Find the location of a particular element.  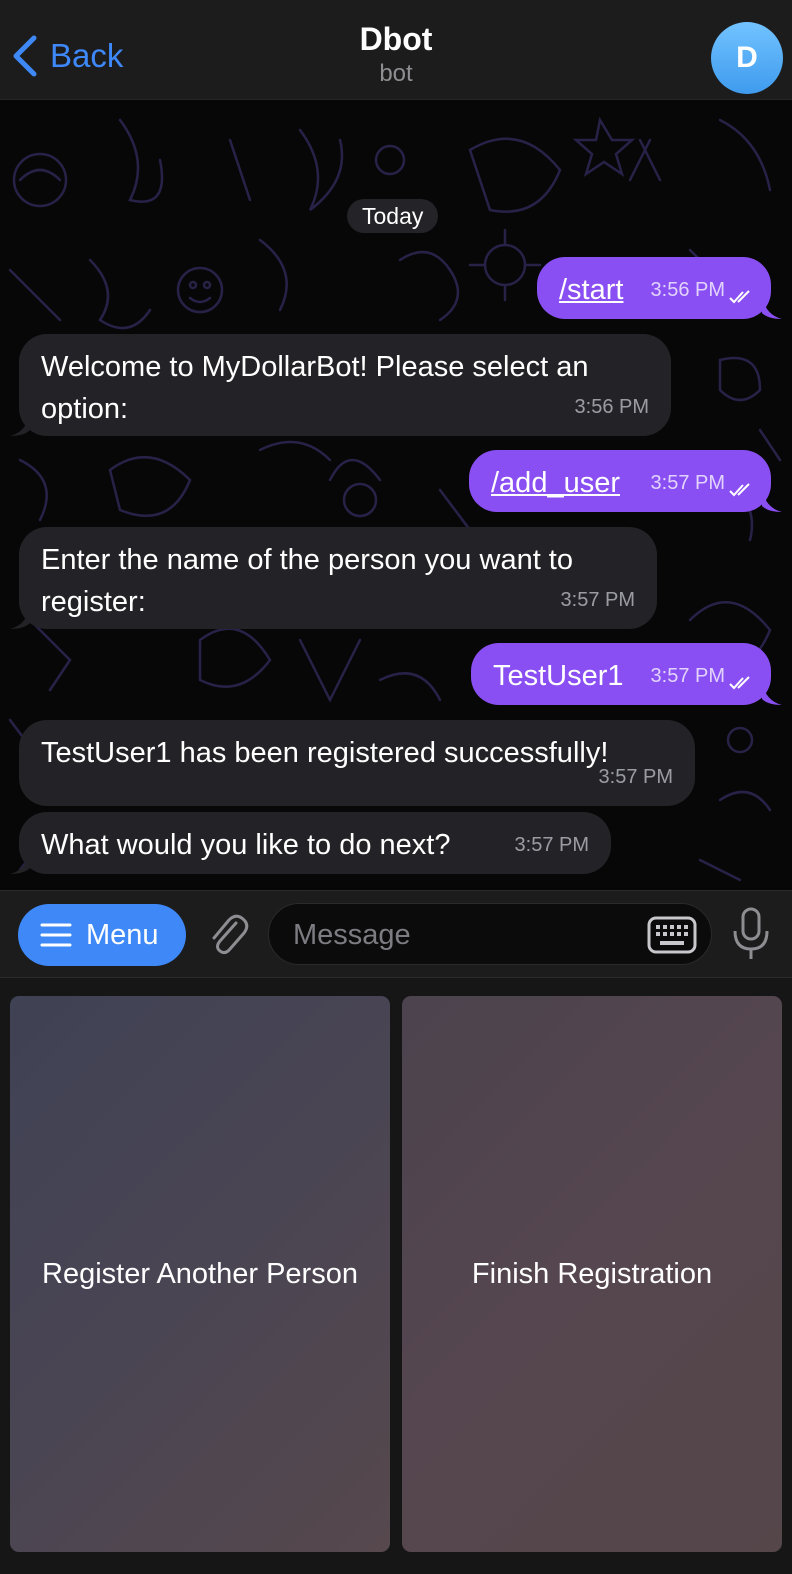

message-input-wrapper is located at coordinates (490, 934).